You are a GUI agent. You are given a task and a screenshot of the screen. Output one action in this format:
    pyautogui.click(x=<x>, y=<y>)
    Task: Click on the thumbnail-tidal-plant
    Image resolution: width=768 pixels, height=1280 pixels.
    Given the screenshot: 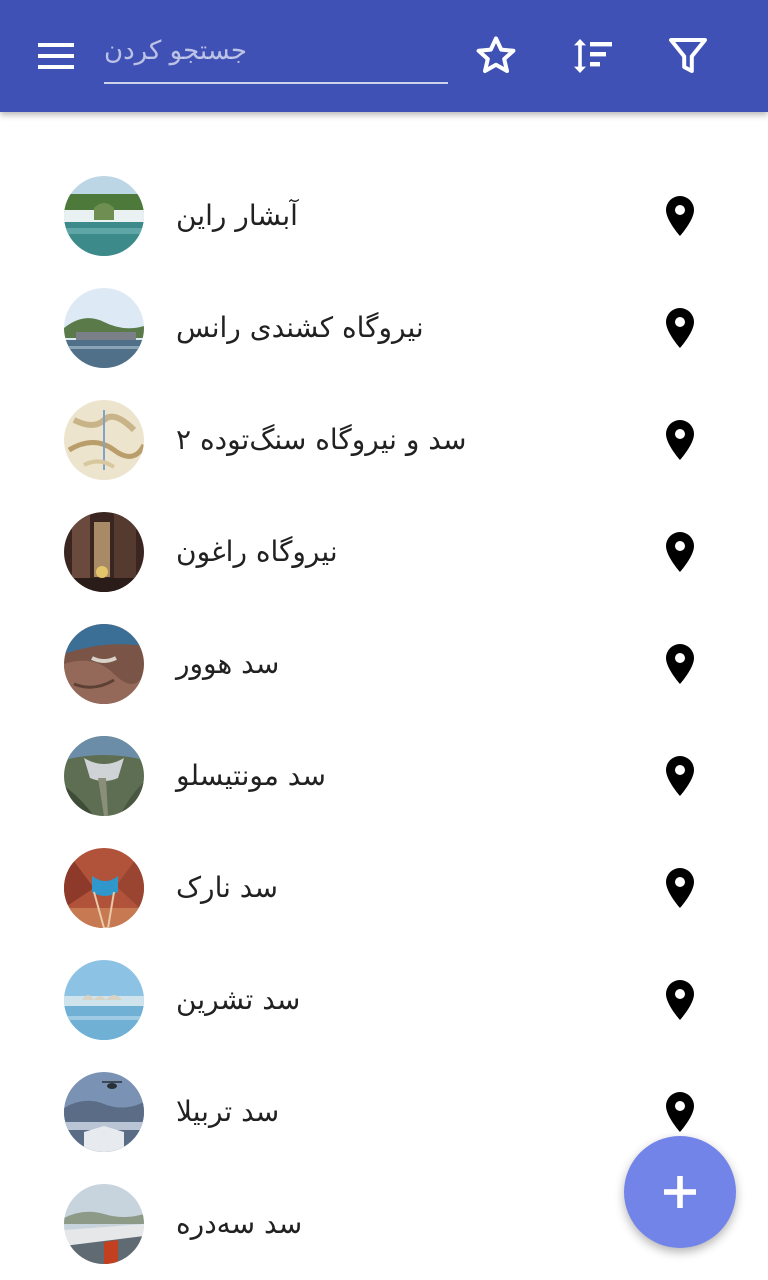 What is the action you would take?
    pyautogui.click(x=104, y=328)
    